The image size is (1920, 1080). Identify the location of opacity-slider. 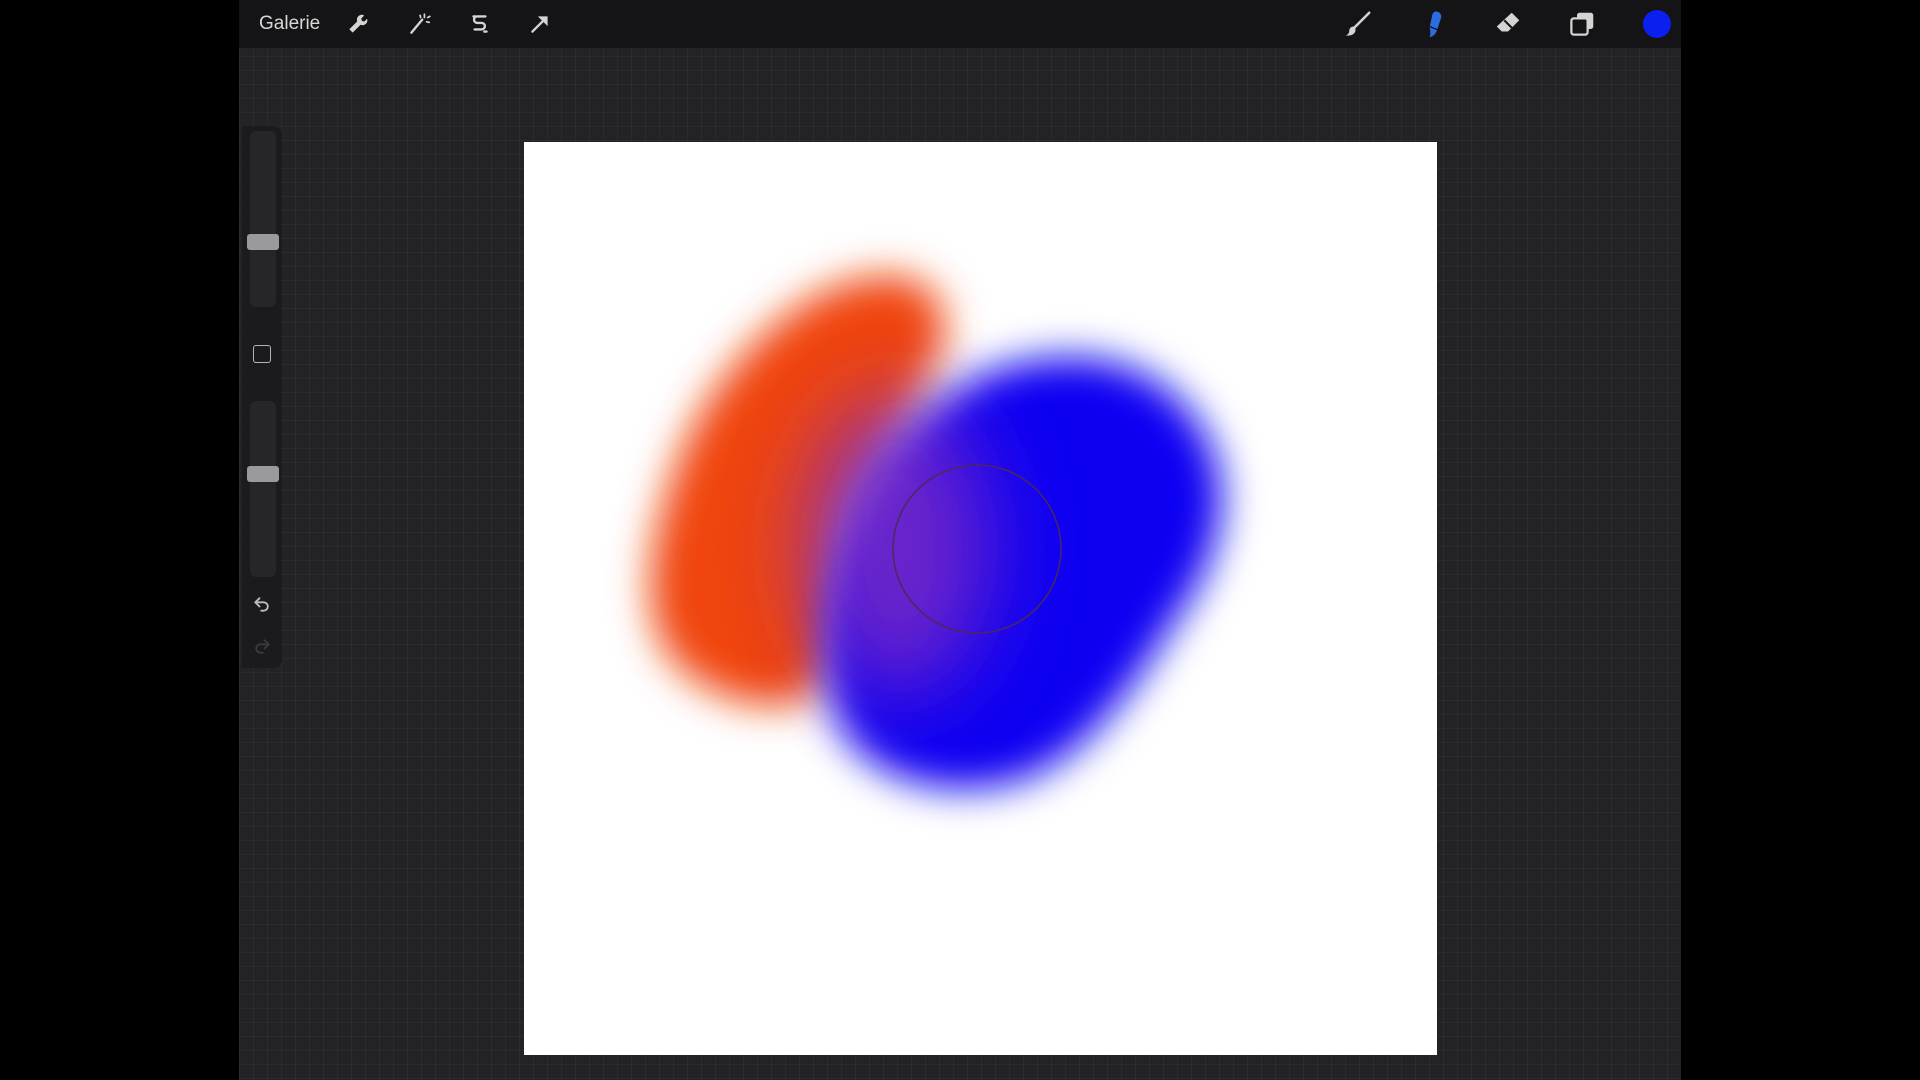
(263, 489).